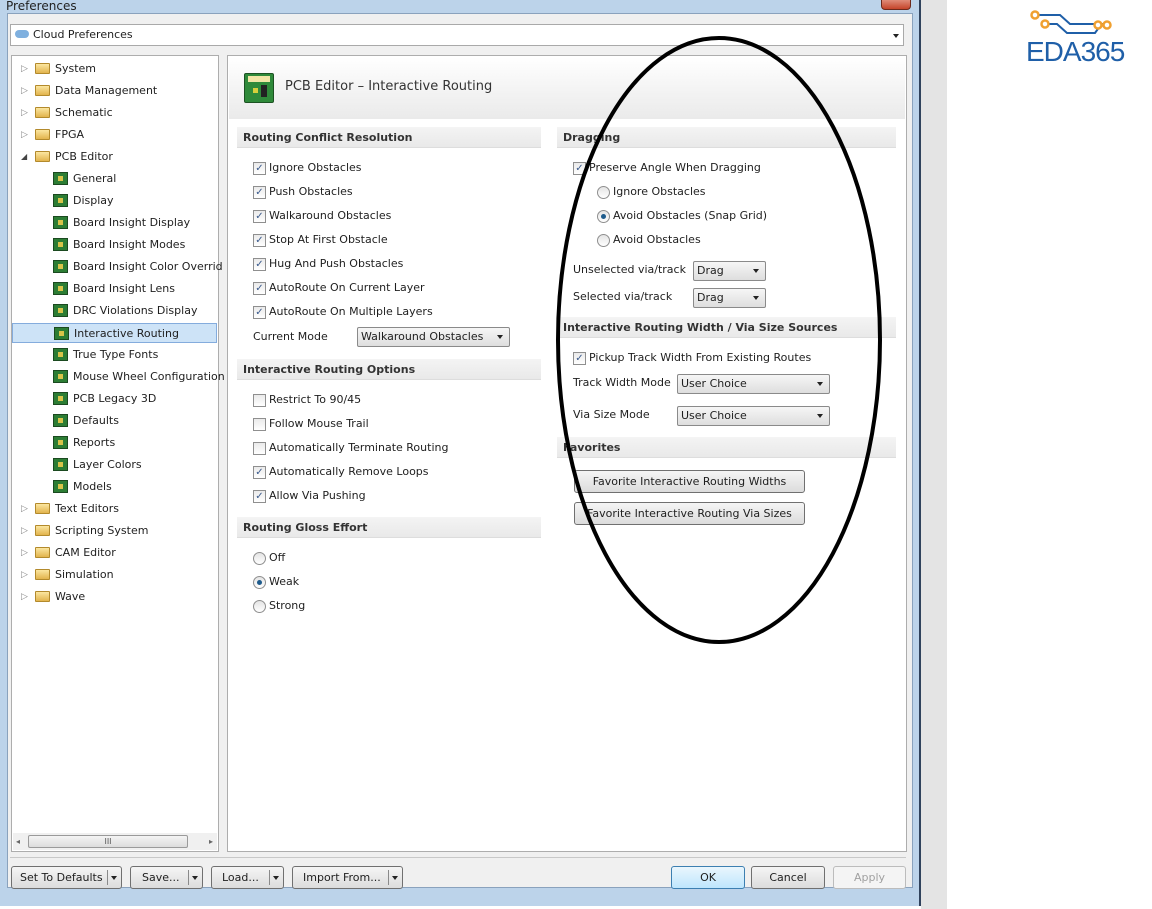 The height and width of the screenshot is (909, 1152). I want to click on tree-item: ▷ Text Editors, so click(114, 509).